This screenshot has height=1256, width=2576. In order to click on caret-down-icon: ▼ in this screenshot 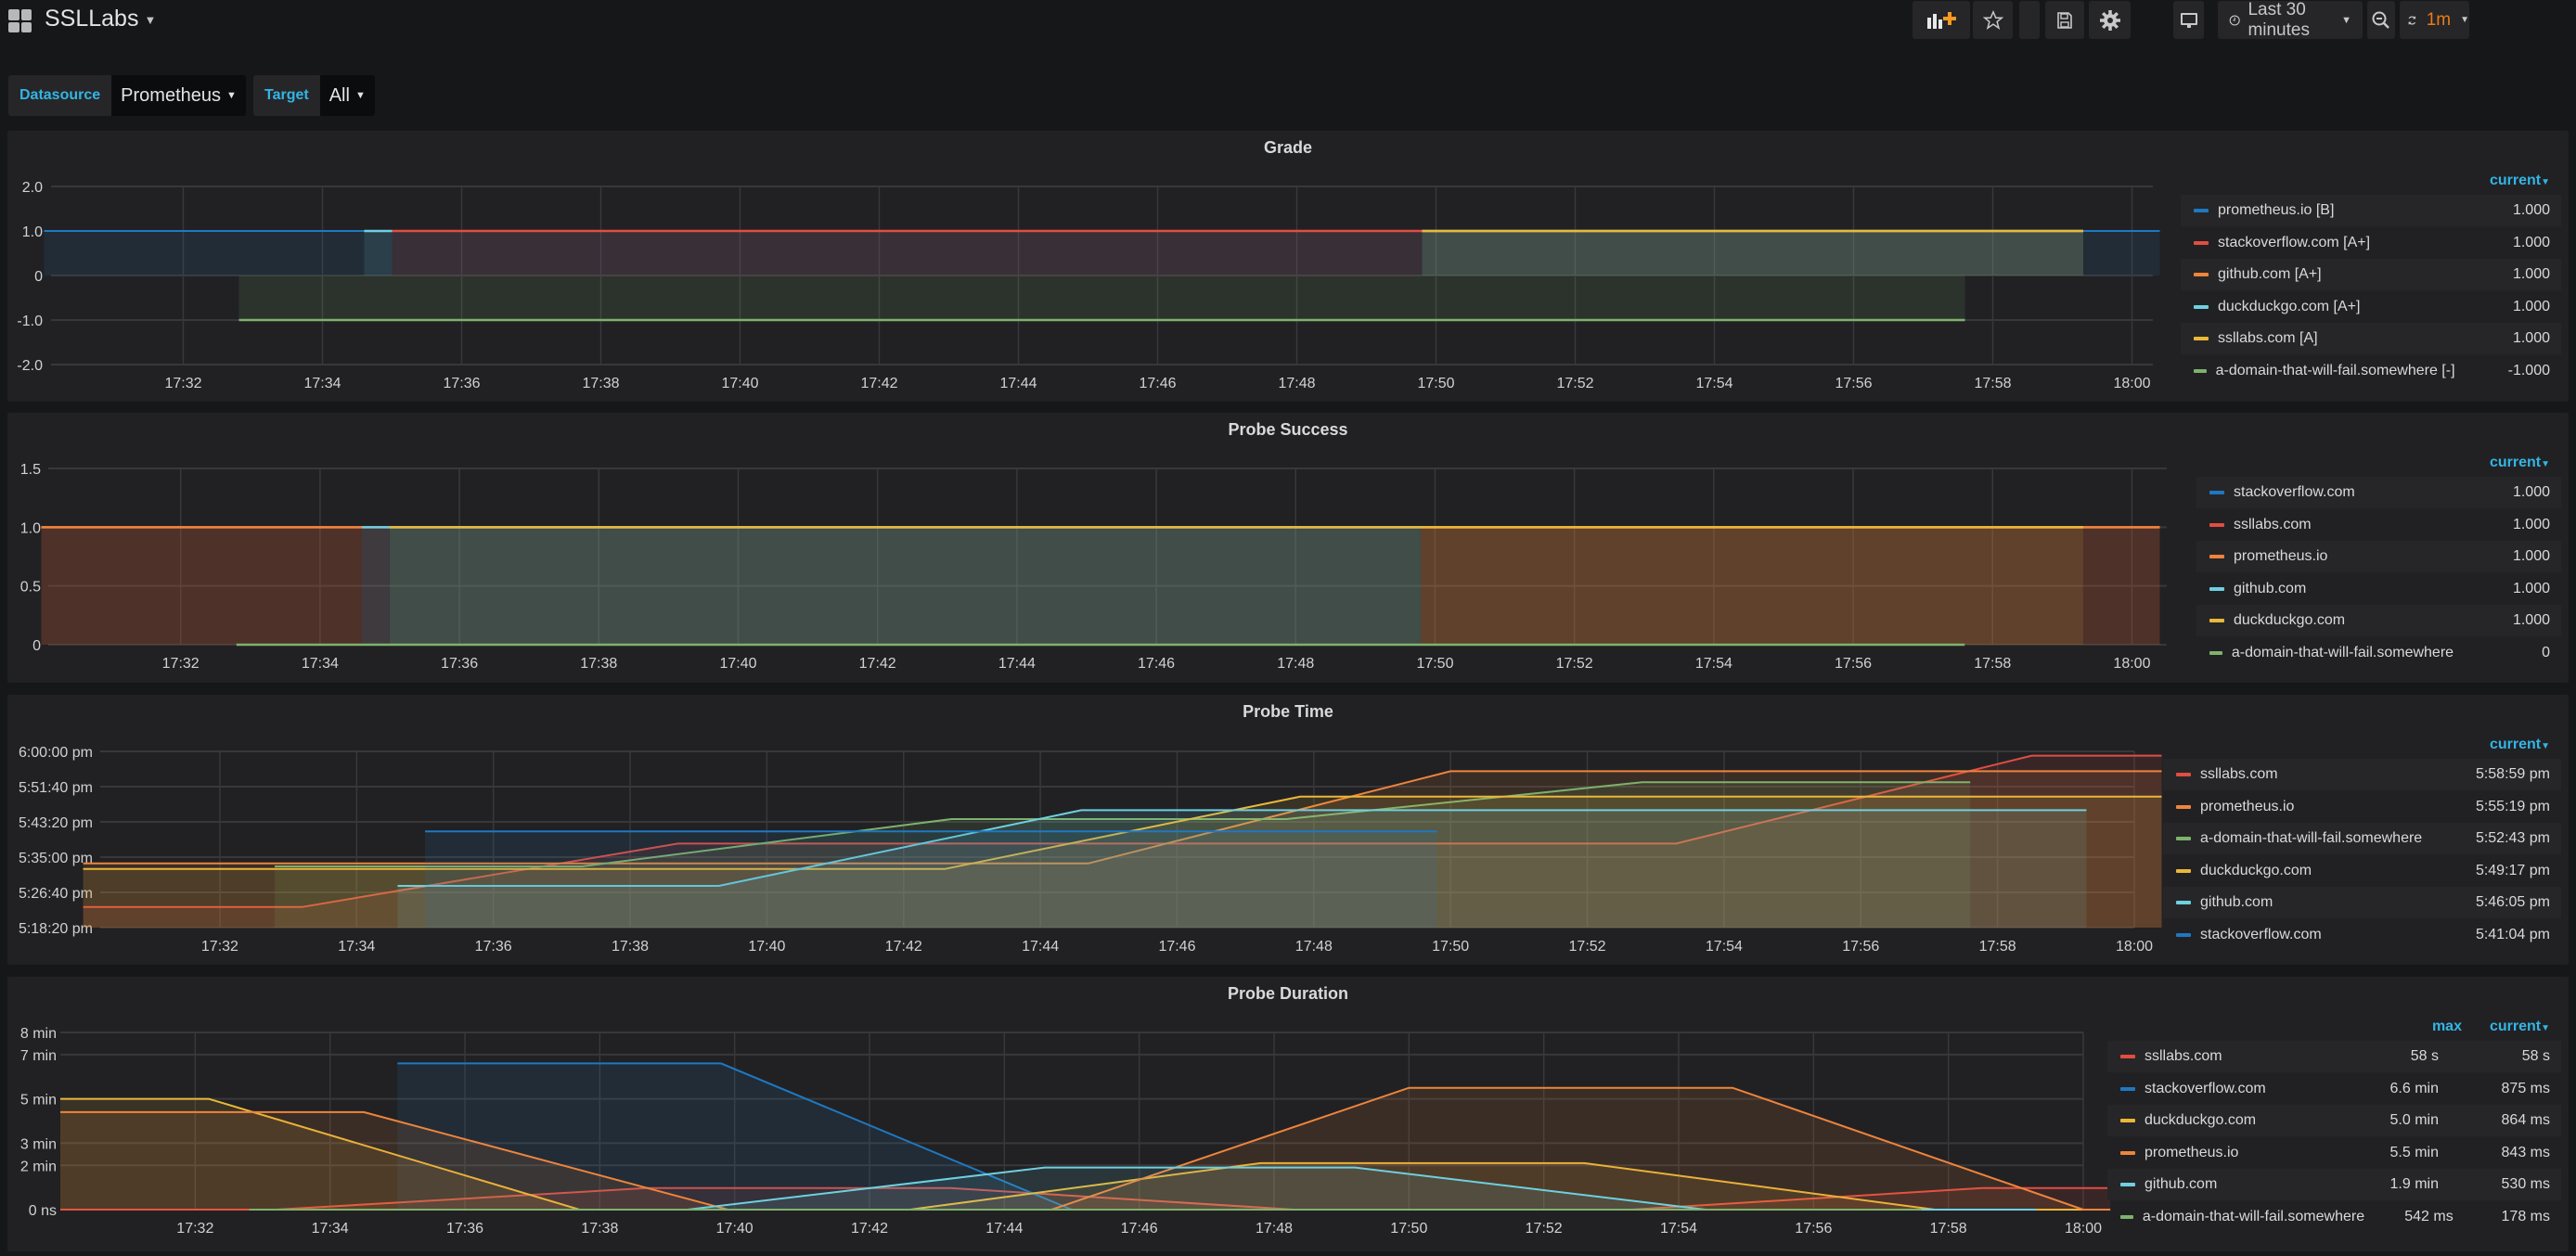, I will do `click(2545, 1028)`.